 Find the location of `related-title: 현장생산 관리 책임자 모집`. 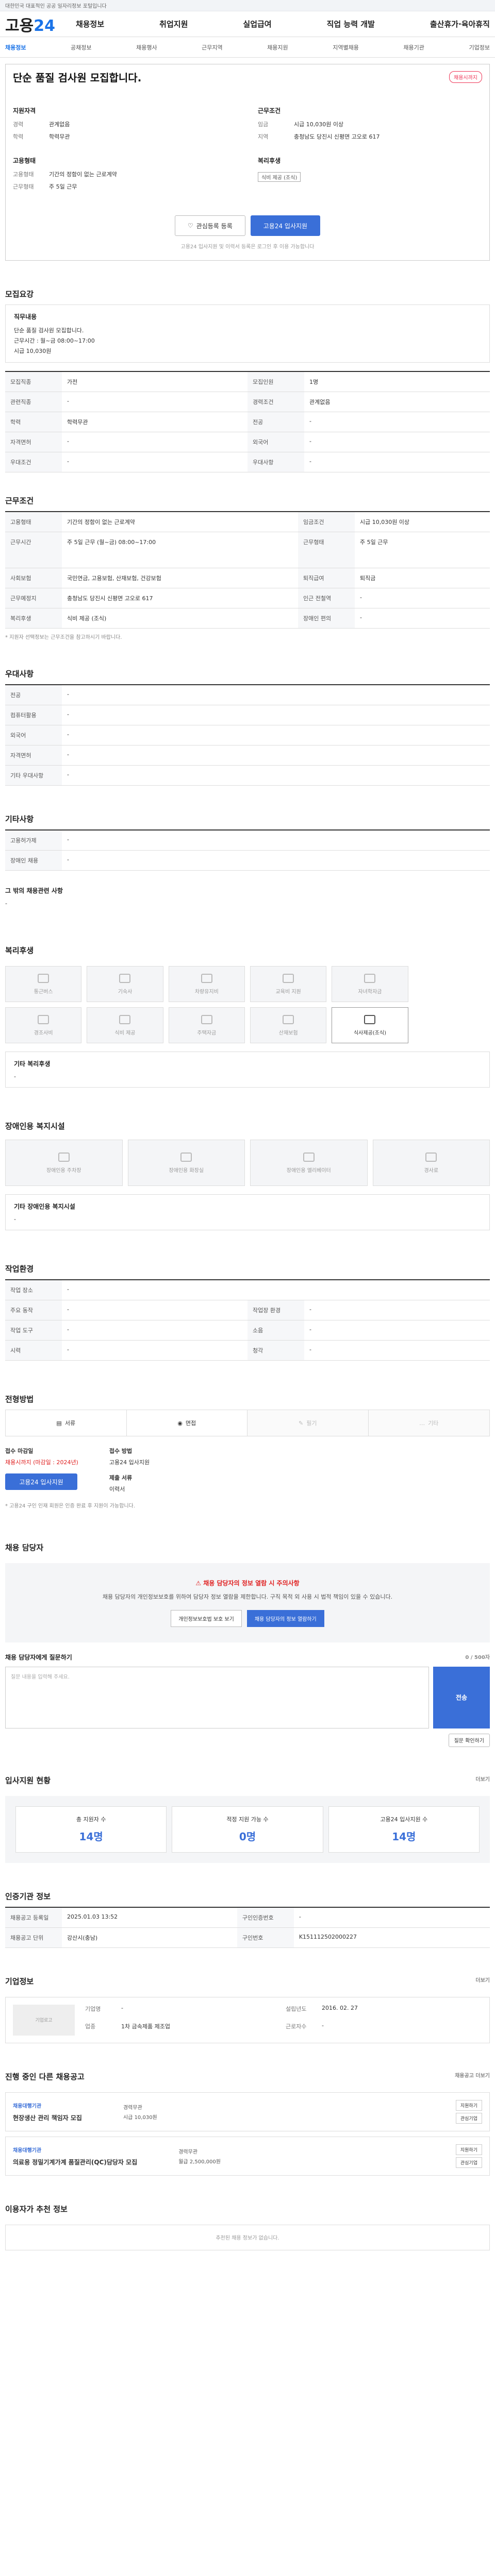

related-title: 현장생산 관리 책임자 모집 is located at coordinates (47, 2117).